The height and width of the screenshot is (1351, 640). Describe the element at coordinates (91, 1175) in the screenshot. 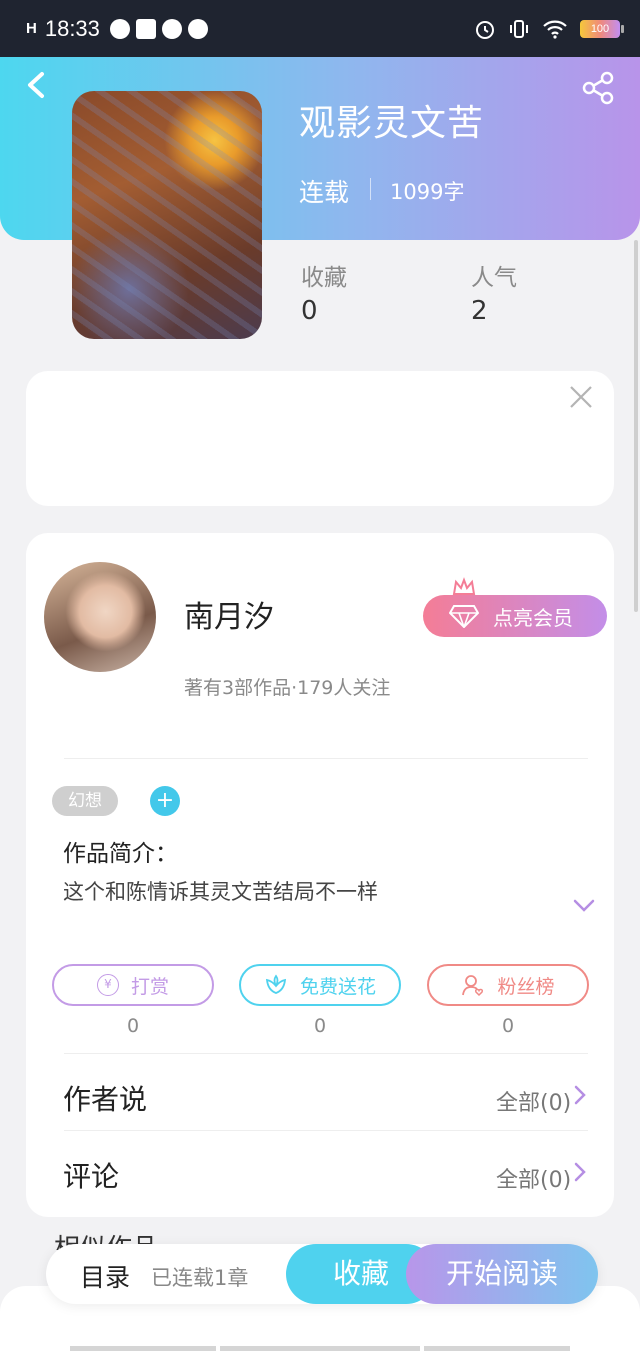

I see `comments-title: 评论` at that location.